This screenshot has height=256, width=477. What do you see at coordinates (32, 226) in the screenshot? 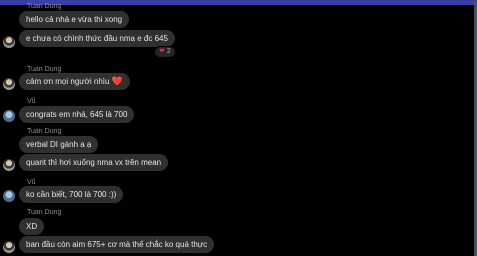
I see `message-bubble: XD` at bounding box center [32, 226].